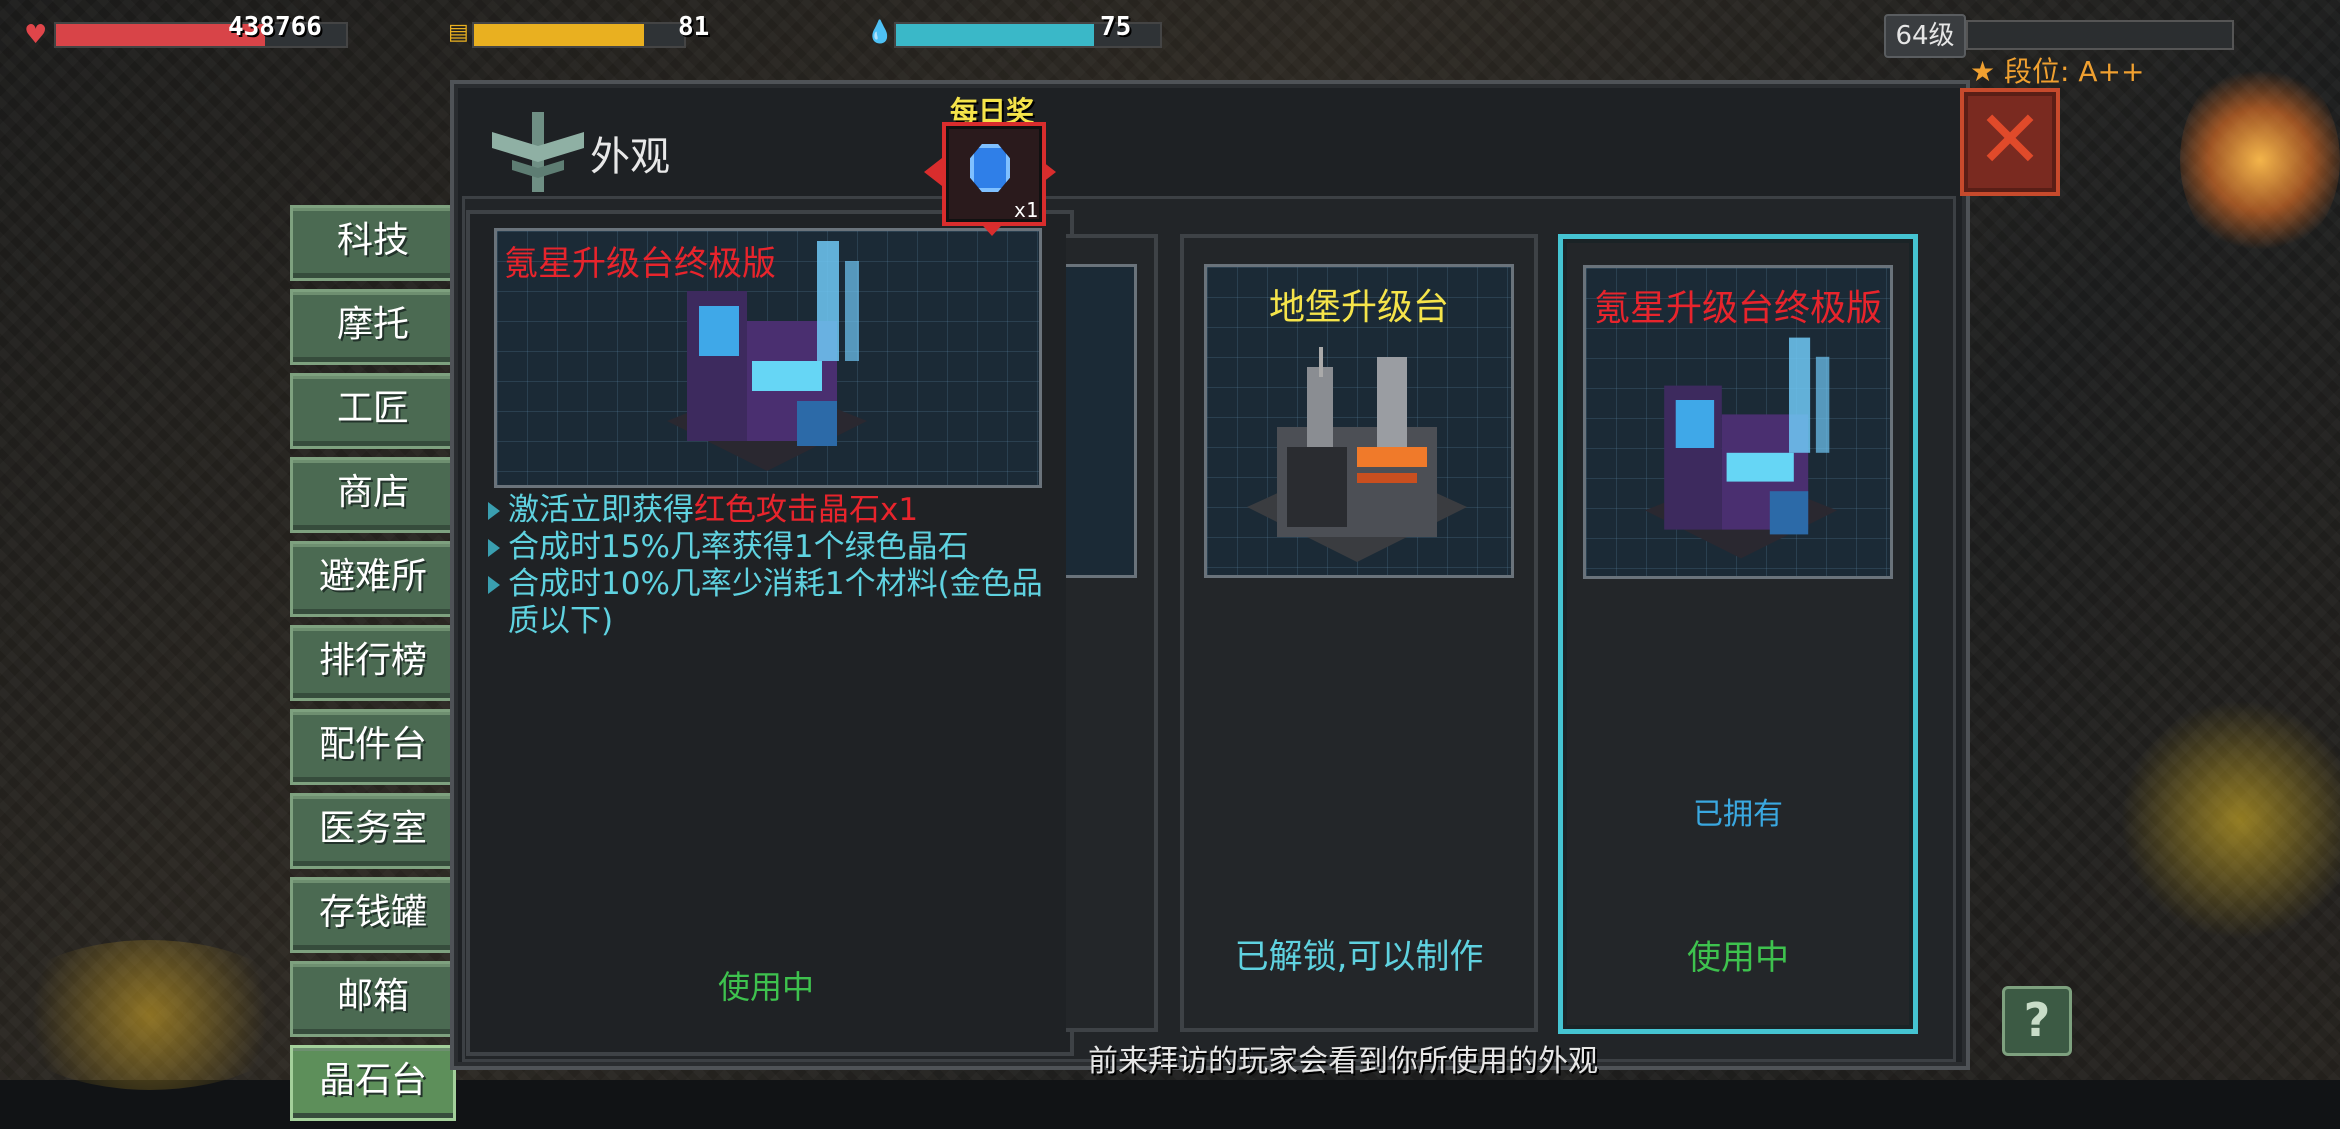 This screenshot has width=2340, height=1129. I want to click on skin-card-kryptonian: 氪星升级台终极版 已拥有 使用中, so click(1738, 634).